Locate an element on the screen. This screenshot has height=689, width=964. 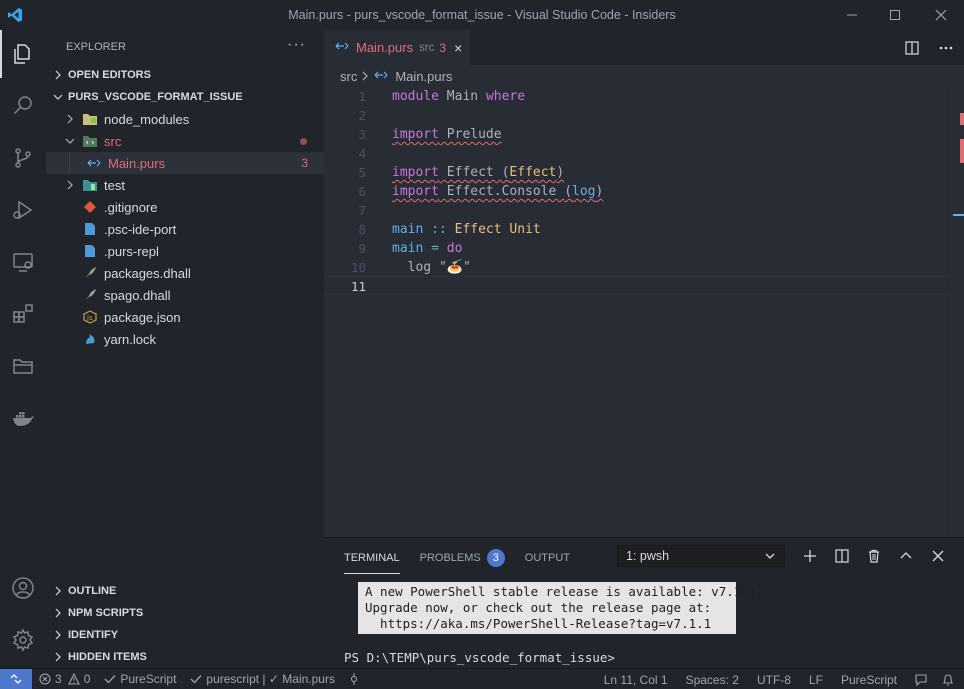
close-icon is located at coordinates (941, 15).